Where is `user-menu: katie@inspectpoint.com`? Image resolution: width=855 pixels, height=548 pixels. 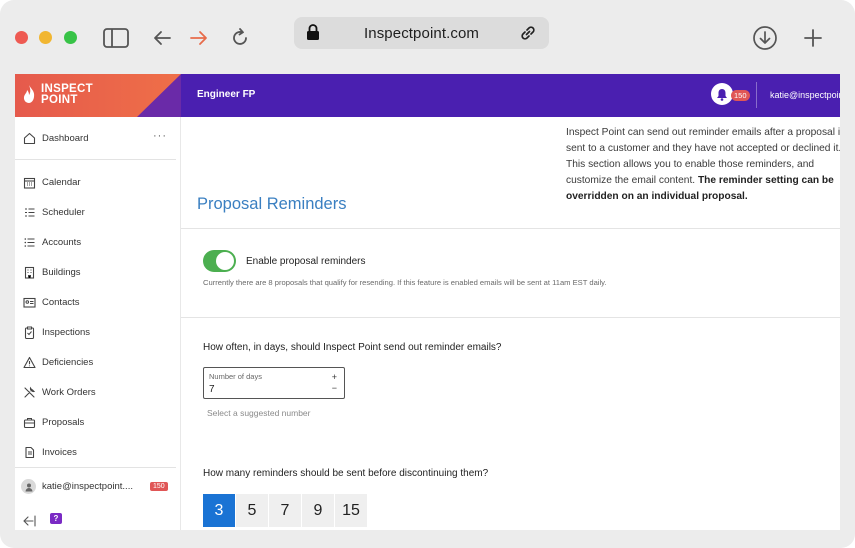 user-menu: katie@inspectpoint.com is located at coordinates (805, 95).